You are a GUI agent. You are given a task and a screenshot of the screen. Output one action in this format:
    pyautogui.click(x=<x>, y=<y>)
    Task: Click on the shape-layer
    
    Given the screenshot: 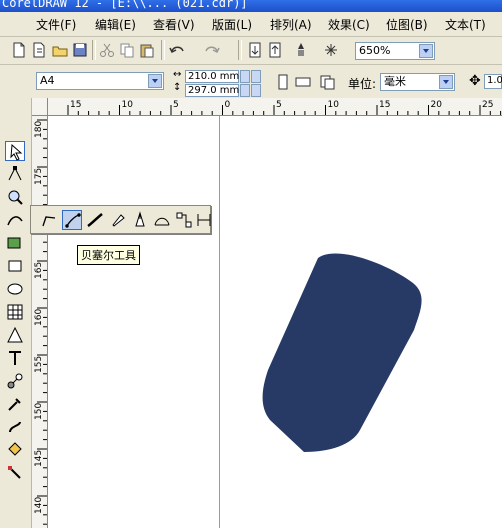 What is the action you would take?
    pyautogui.click(x=342, y=352)
    